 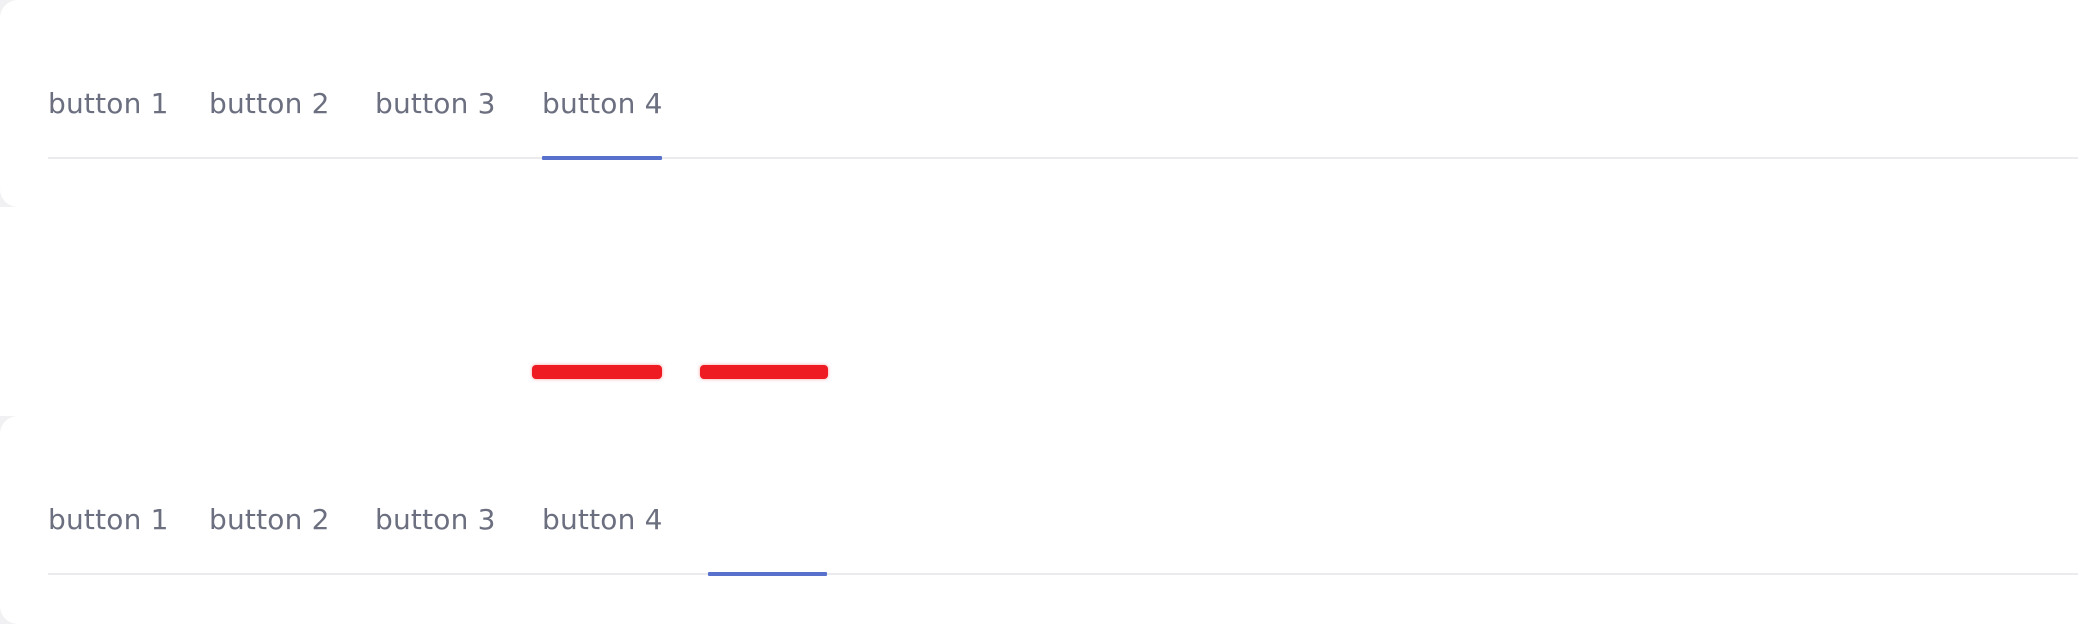 I want to click on tab-list-bottom: button 1 button 2 button 3 button 4, so click(x=1063, y=520).